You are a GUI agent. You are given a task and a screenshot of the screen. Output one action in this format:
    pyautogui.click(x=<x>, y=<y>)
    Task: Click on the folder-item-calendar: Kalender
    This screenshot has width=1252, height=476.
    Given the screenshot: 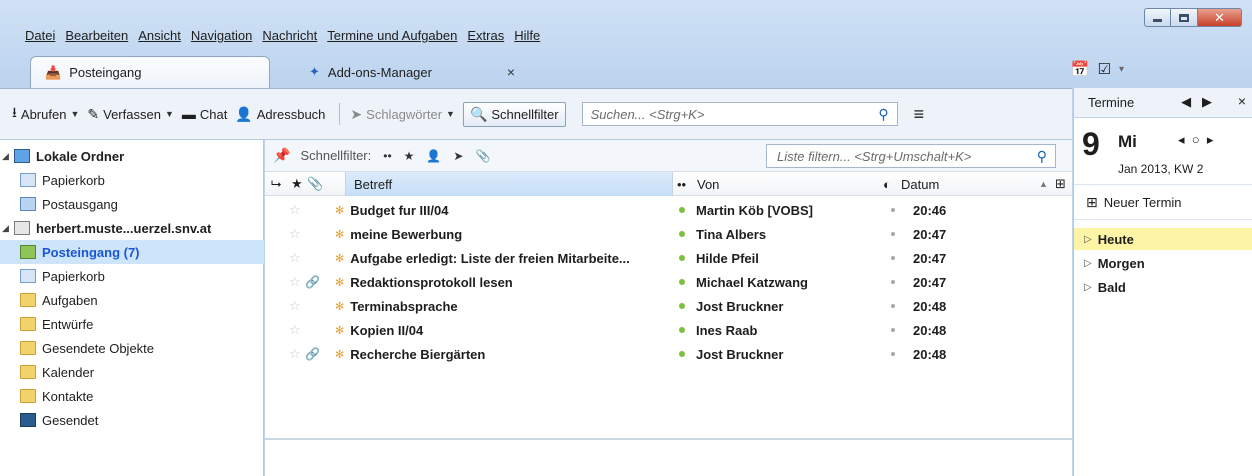 What is the action you would take?
    pyautogui.click(x=132, y=372)
    